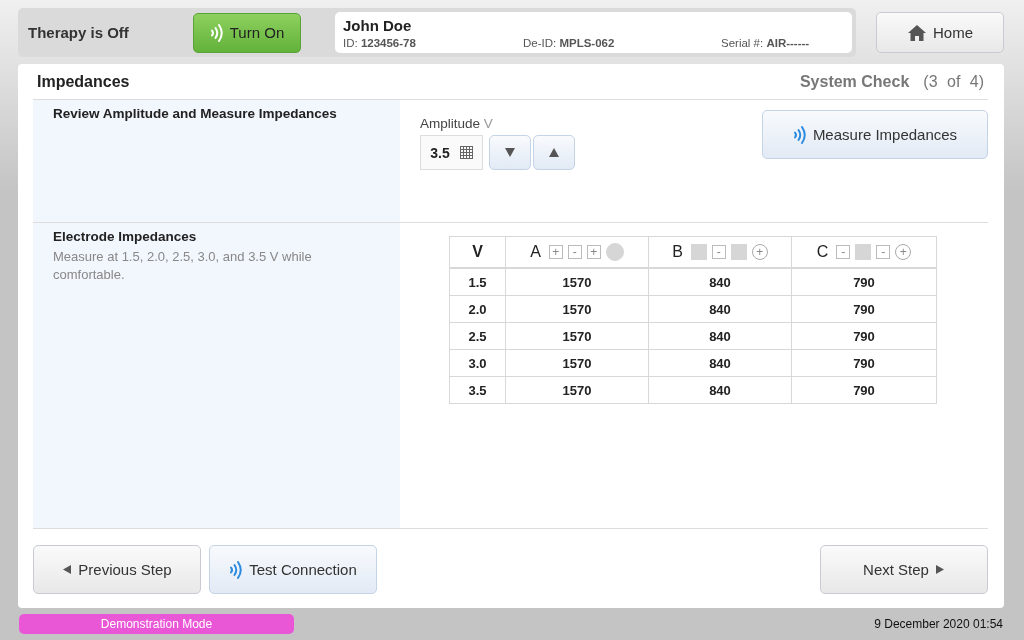 The height and width of the screenshot is (640, 1024). What do you see at coordinates (83, 81) in the screenshot?
I see `page-title: Impedances` at bounding box center [83, 81].